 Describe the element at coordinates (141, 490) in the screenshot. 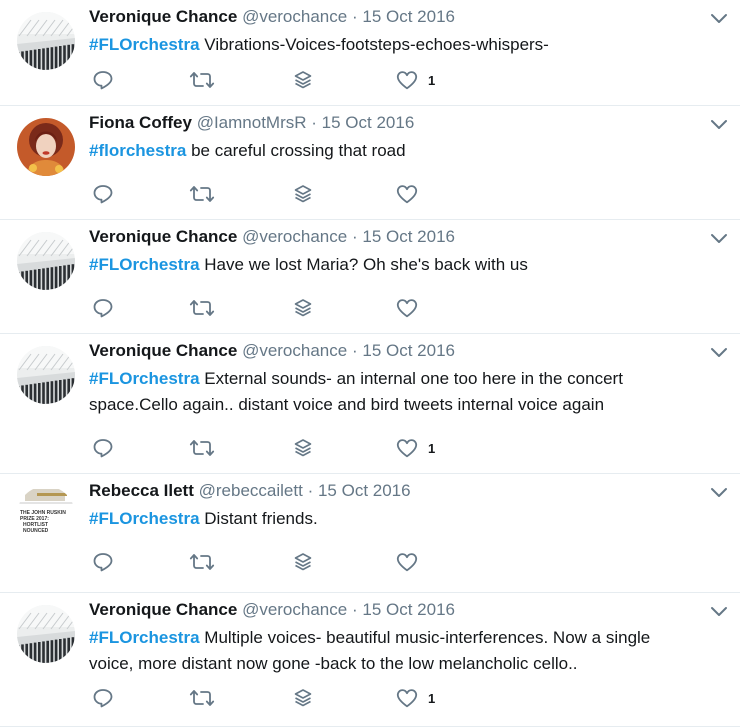

I see `display-name: Rebecca Ilett` at that location.